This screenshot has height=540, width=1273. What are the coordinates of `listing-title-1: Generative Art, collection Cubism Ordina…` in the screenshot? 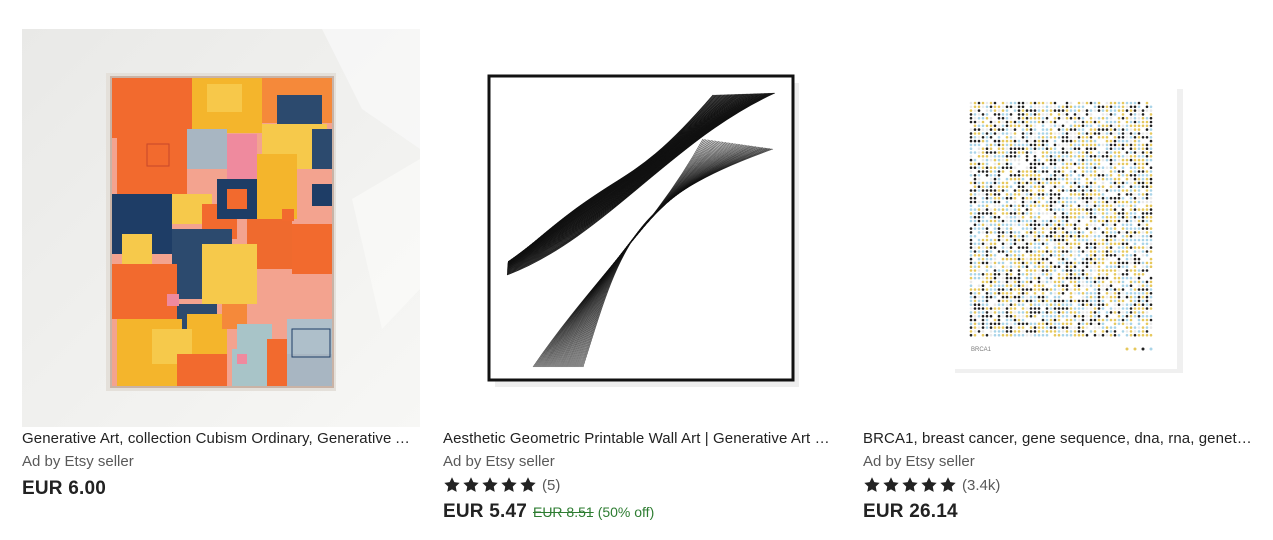 It's located at (218, 439).